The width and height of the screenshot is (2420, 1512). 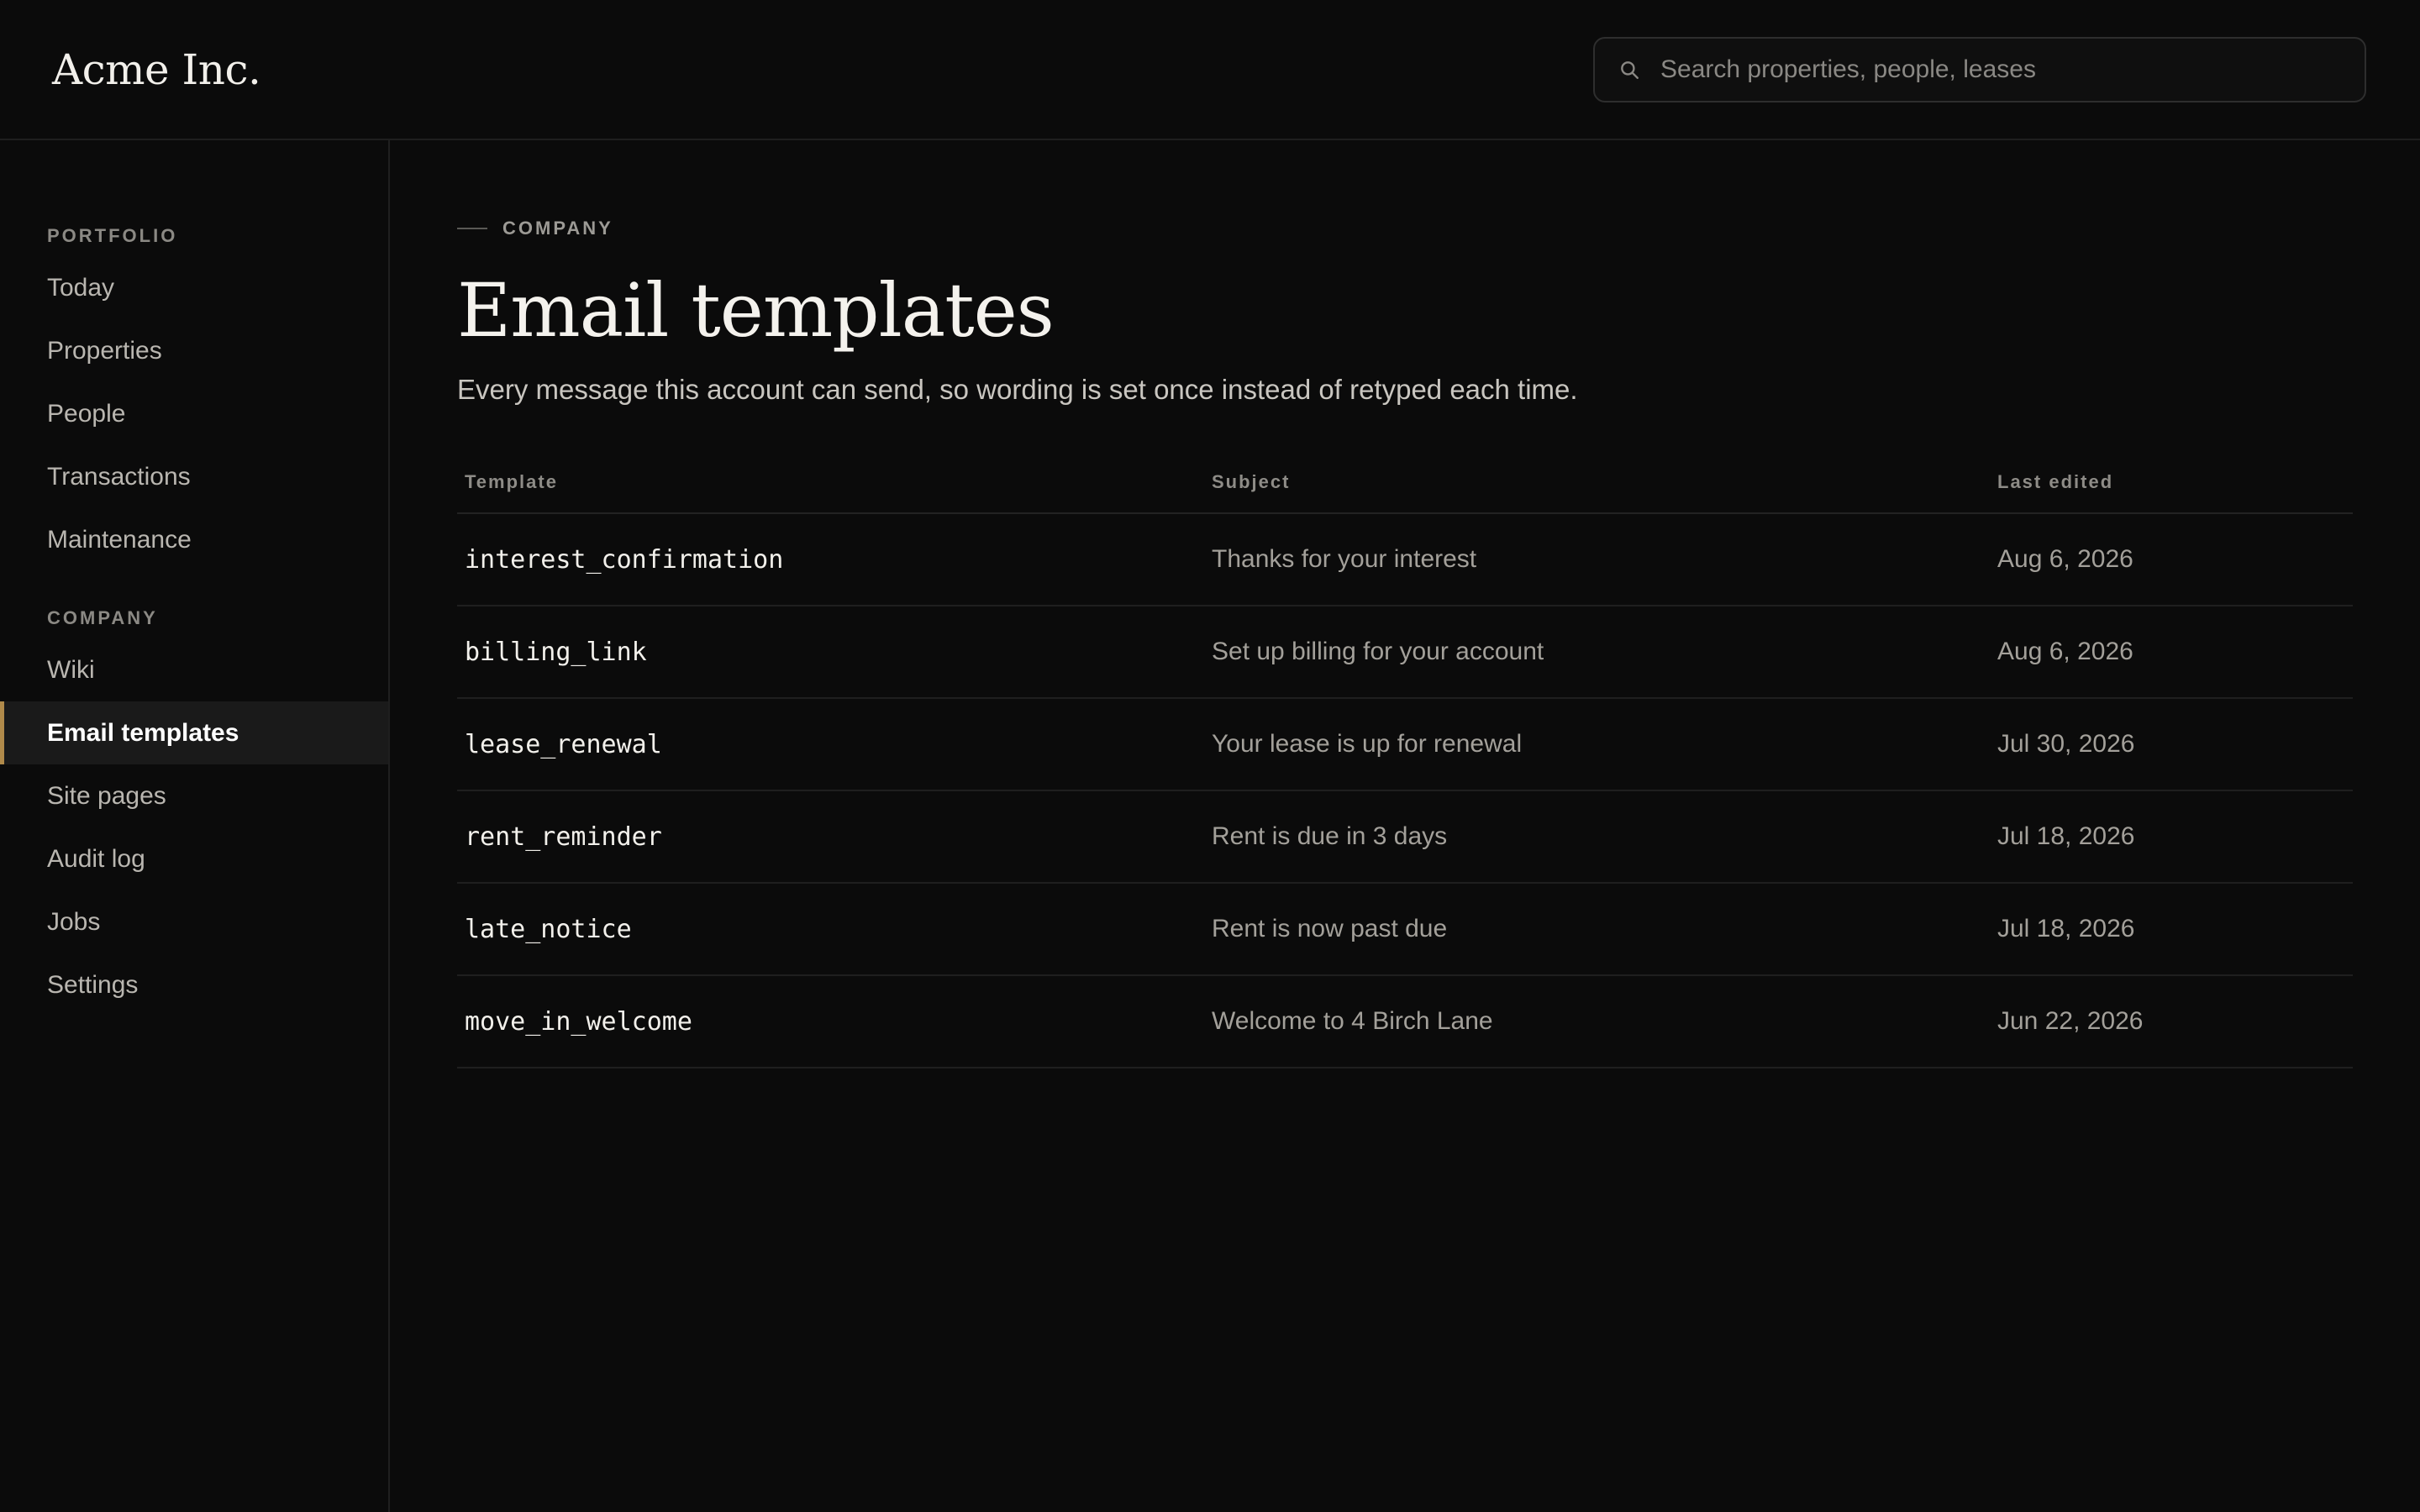 I want to click on sidebar-item-site-pages: Site pages, so click(x=194, y=795).